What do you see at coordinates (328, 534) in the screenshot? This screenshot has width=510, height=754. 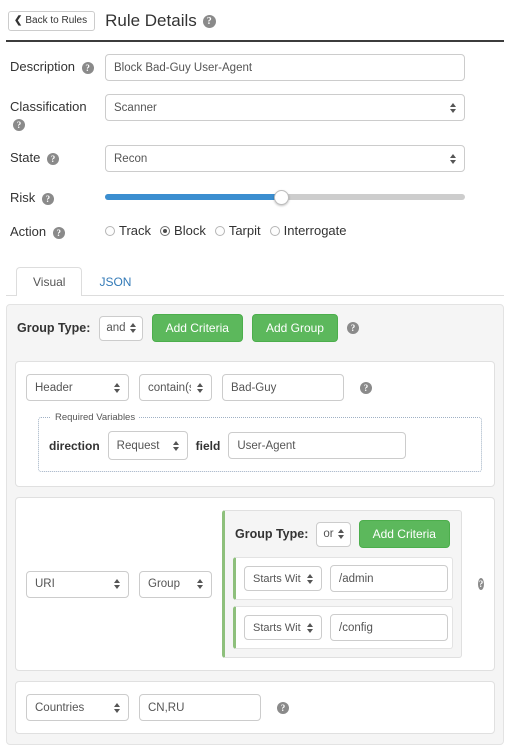 I see `nested-group-type-value: or` at bounding box center [328, 534].